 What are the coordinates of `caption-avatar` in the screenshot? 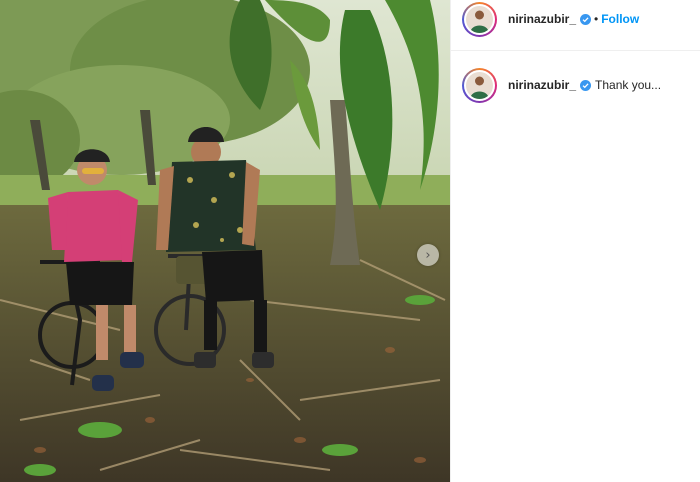 It's located at (479, 85).